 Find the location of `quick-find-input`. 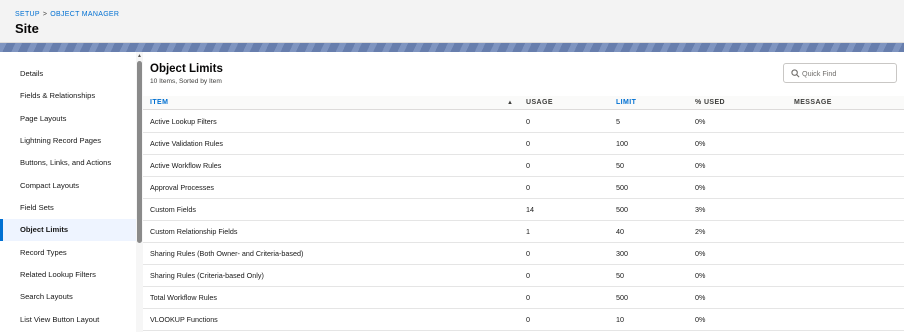

quick-find-input is located at coordinates (847, 73).